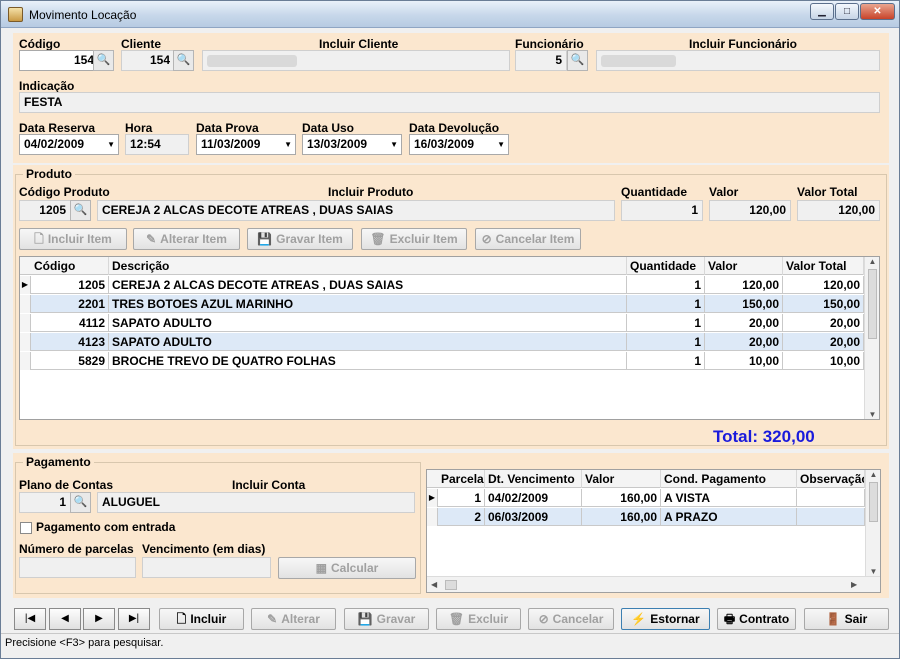  Describe the element at coordinates (823, 342) in the screenshot. I see `cell-valor-total: 20,00` at that location.